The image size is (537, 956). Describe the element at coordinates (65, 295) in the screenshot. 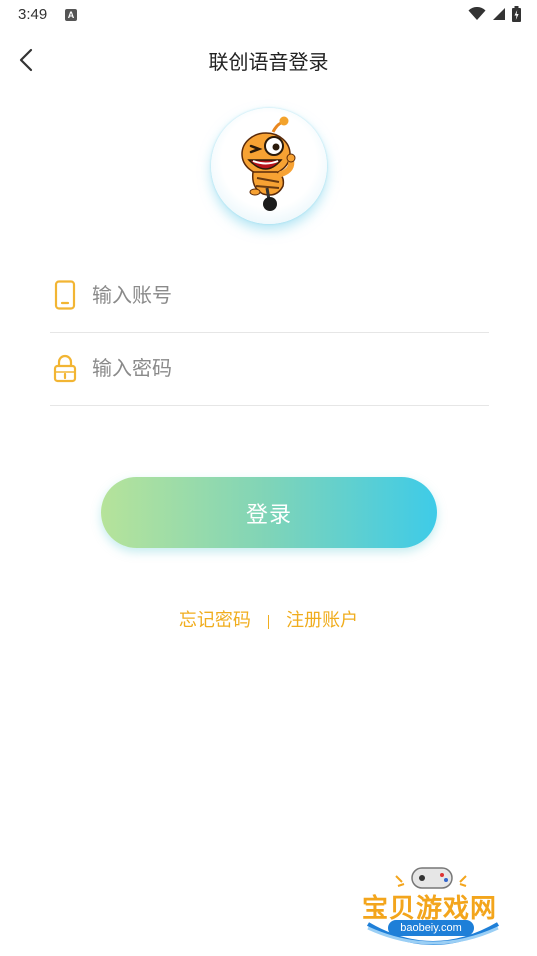

I see `phone-icon` at that location.